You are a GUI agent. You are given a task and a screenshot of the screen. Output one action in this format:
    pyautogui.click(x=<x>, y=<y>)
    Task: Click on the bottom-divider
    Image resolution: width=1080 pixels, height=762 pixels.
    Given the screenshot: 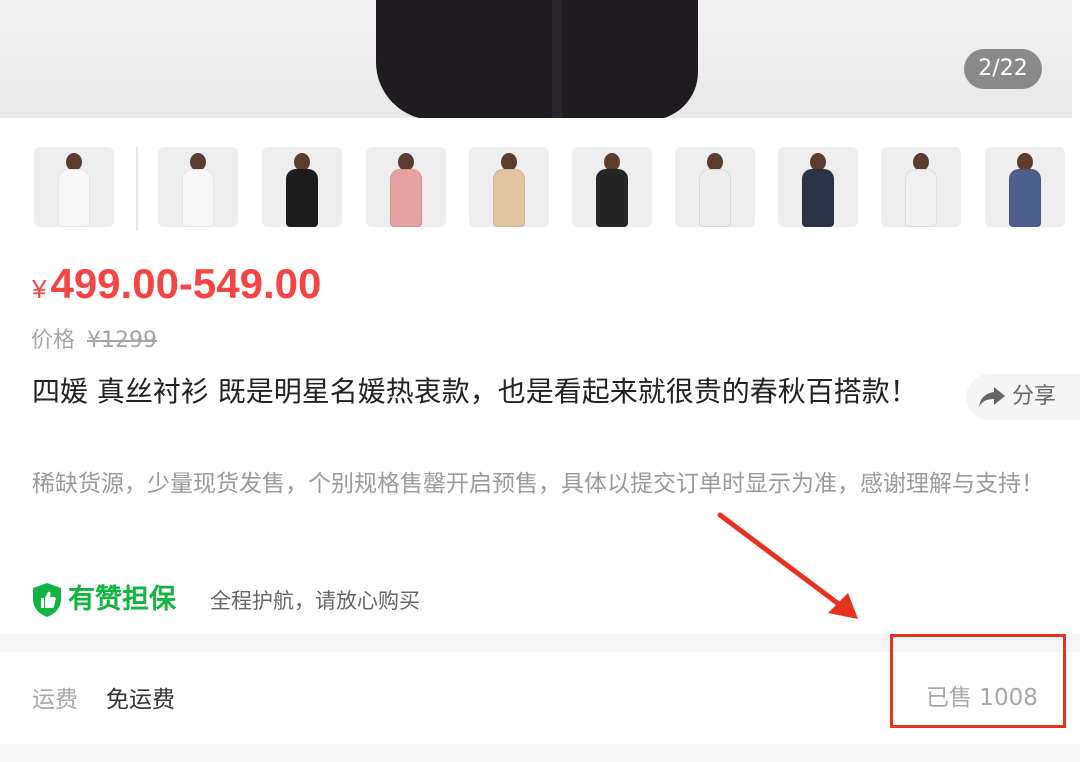 What is the action you would take?
    pyautogui.click(x=540, y=753)
    